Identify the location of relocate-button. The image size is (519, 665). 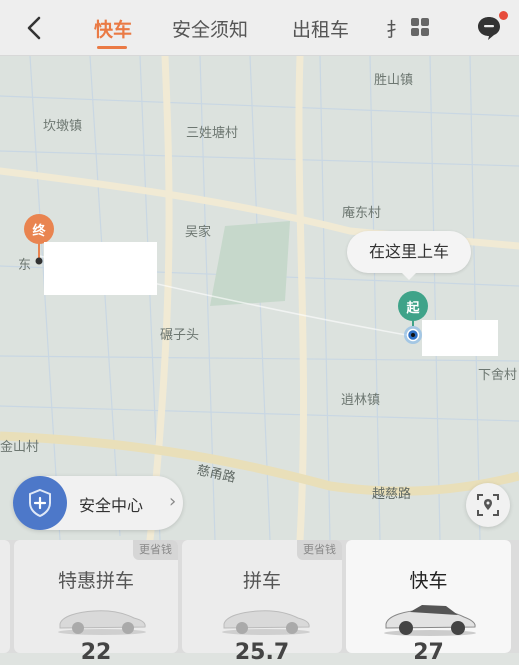
(488, 505).